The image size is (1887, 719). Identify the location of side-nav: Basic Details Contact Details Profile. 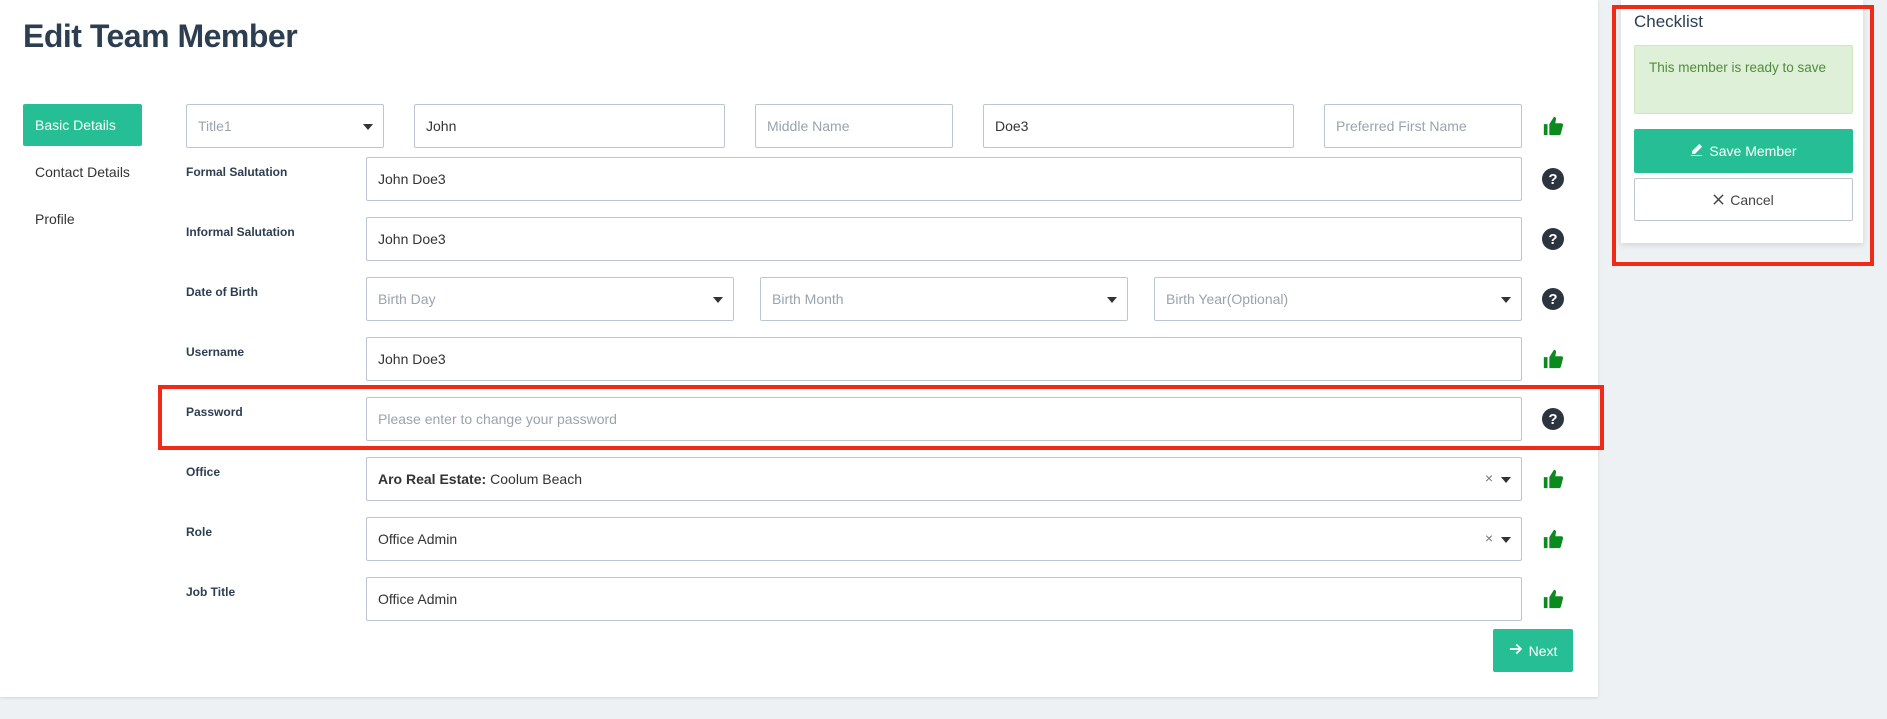
(82, 174).